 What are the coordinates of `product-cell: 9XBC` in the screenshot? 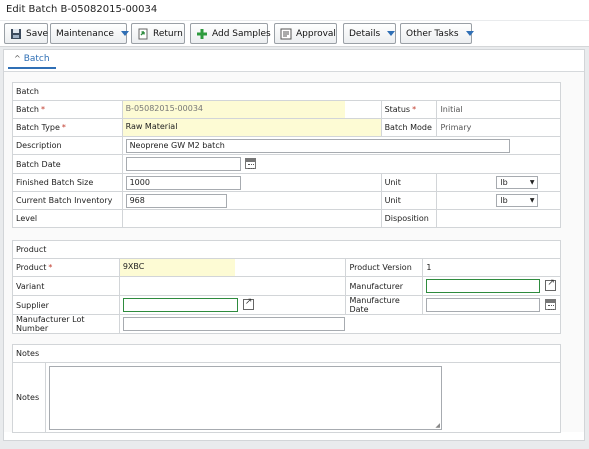 It's located at (232, 267).